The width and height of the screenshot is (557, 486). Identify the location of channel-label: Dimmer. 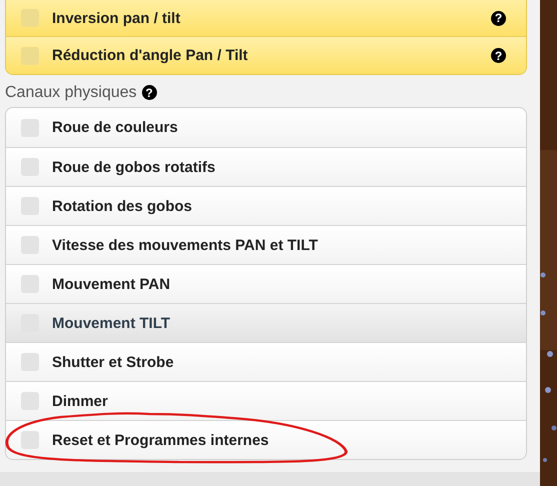
(80, 401).